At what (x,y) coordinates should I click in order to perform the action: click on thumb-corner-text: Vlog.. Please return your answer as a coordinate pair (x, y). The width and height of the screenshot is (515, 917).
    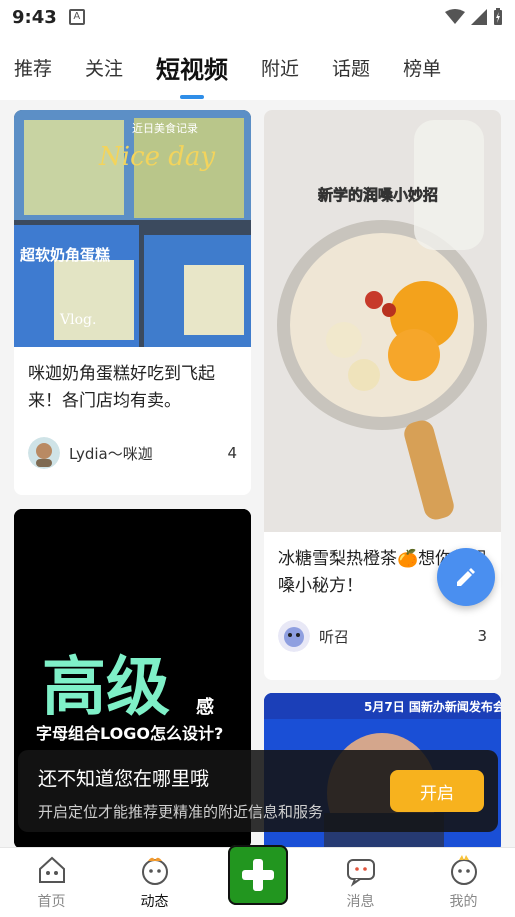
    Looking at the image, I should click on (77, 320).